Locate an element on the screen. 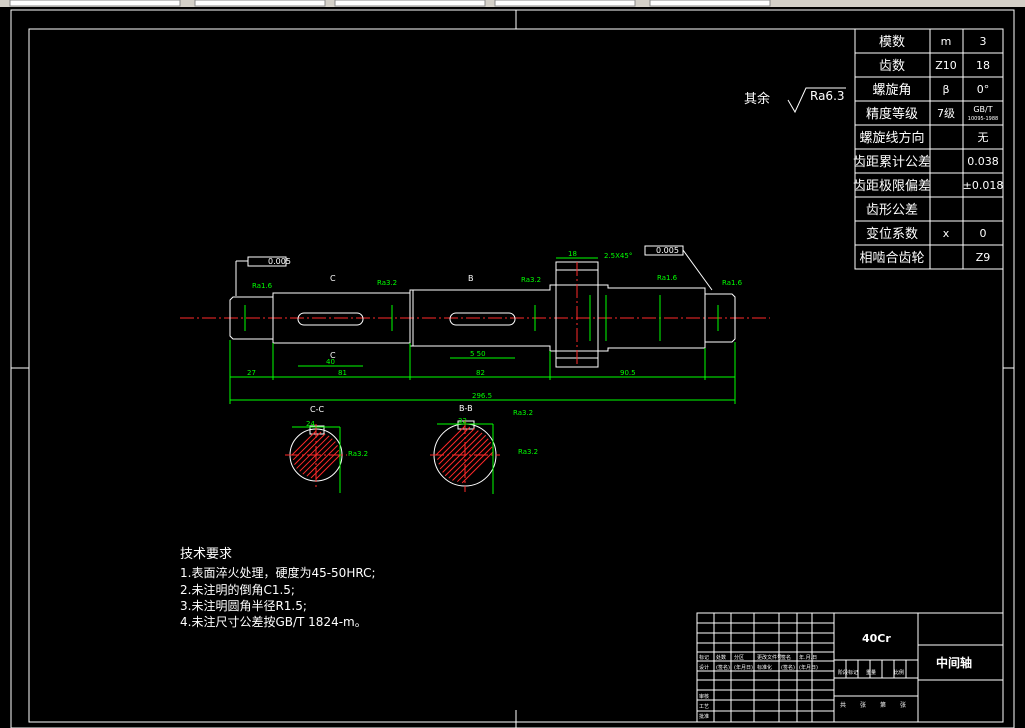 This screenshot has width=1025, height=728. section-bb-width: 32 is located at coordinates (462, 421).